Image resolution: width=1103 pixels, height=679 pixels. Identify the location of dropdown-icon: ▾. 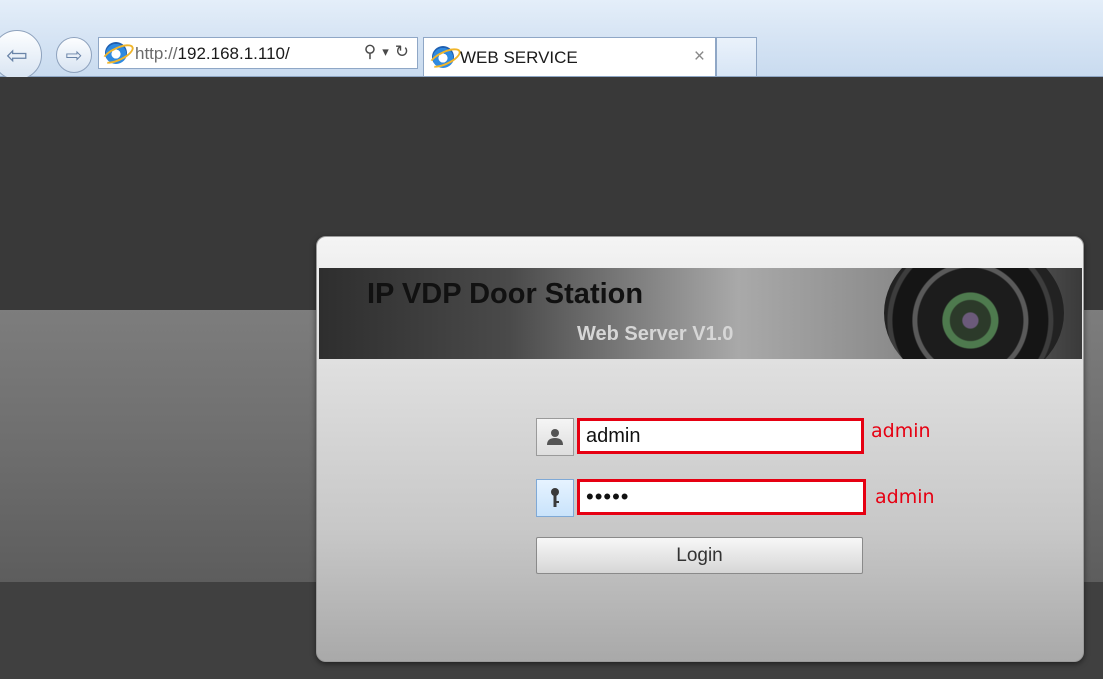
(385, 52).